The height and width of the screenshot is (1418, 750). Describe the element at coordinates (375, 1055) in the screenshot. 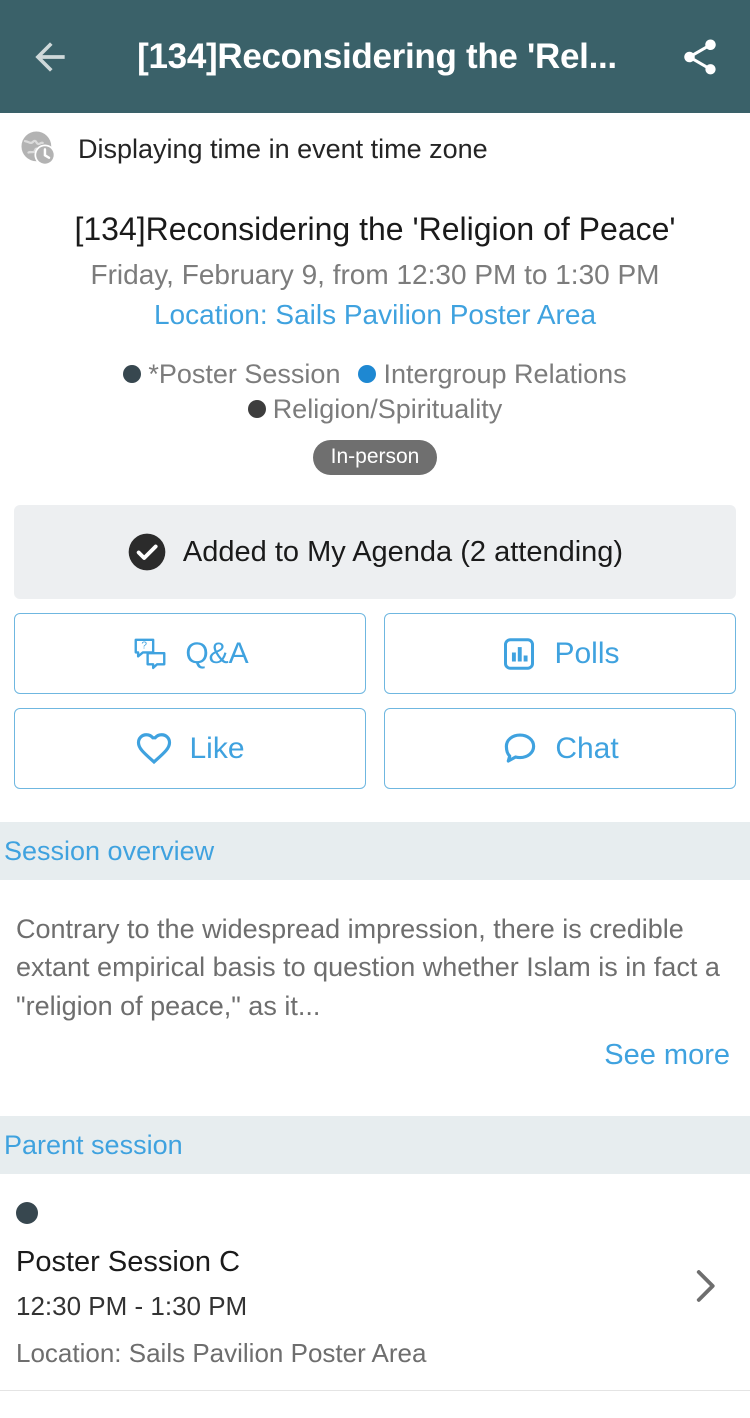

I see `see-more-row: See more` at that location.